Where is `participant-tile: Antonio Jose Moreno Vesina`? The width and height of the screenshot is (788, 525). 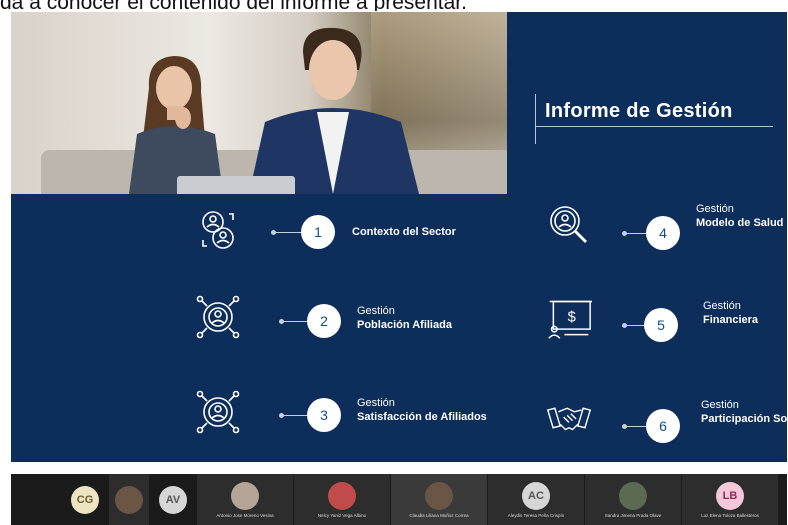 participant-tile: Antonio Jose Moreno Vesina is located at coordinates (245, 499).